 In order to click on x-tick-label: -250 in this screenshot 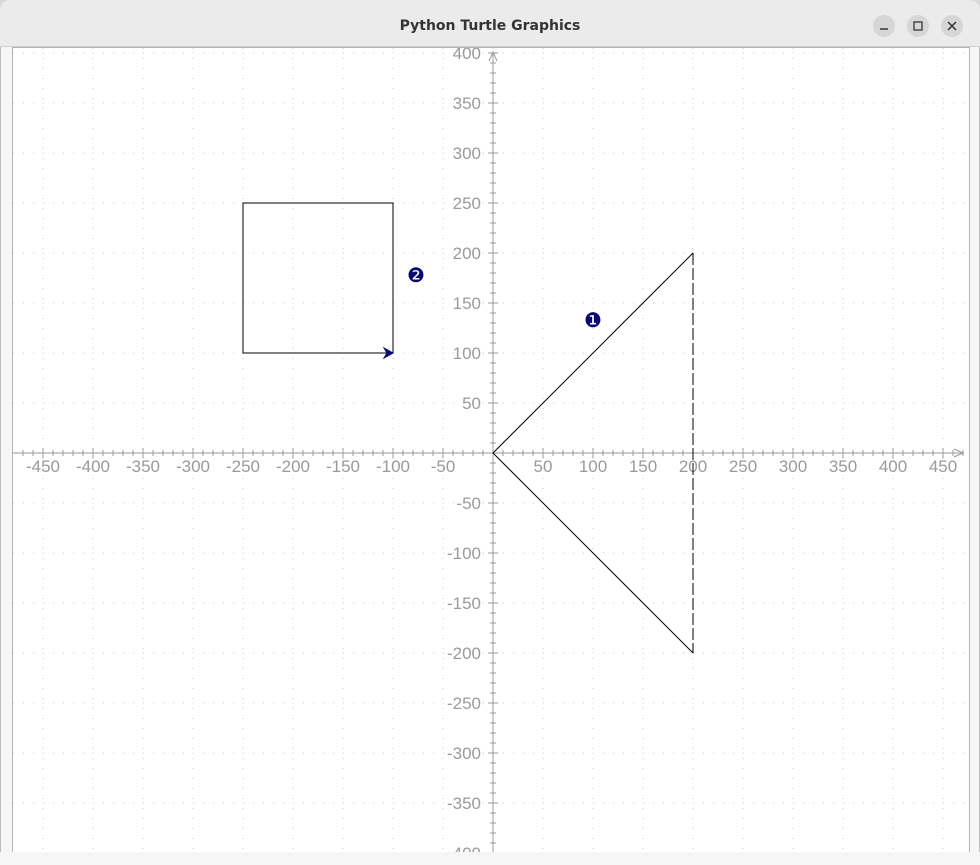, I will do `click(243, 466)`.